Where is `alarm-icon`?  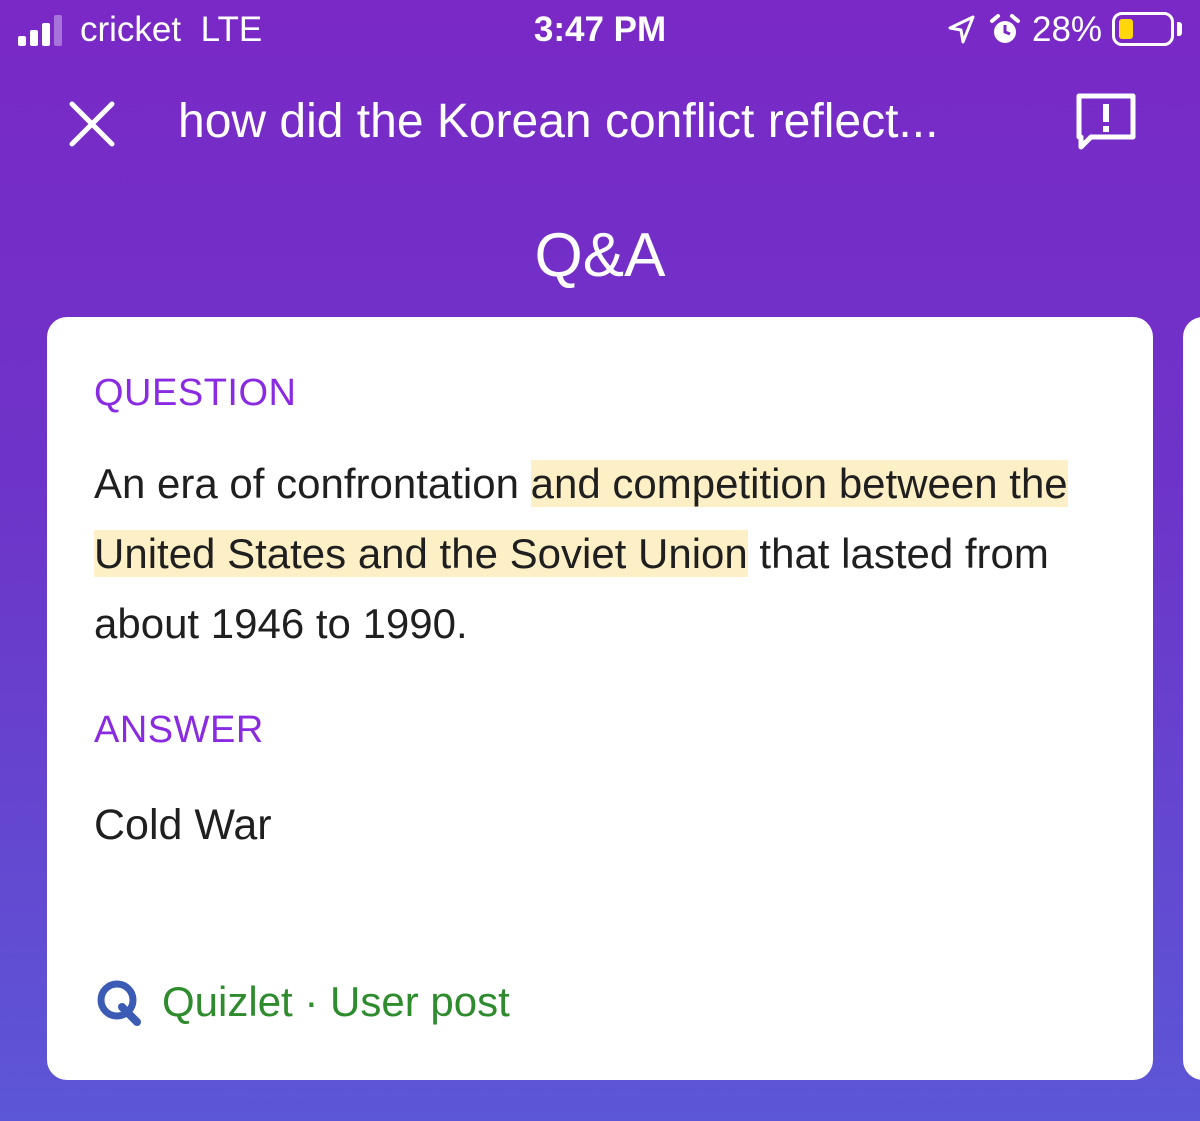 alarm-icon is located at coordinates (1005, 28).